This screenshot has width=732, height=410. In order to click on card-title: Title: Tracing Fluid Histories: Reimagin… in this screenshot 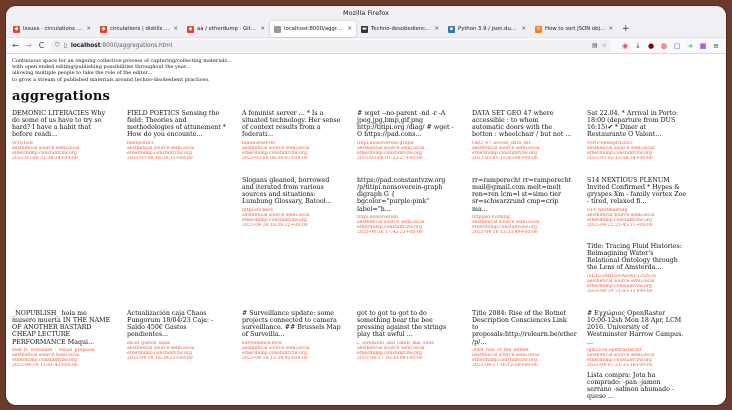, I will do `click(637, 257)`.